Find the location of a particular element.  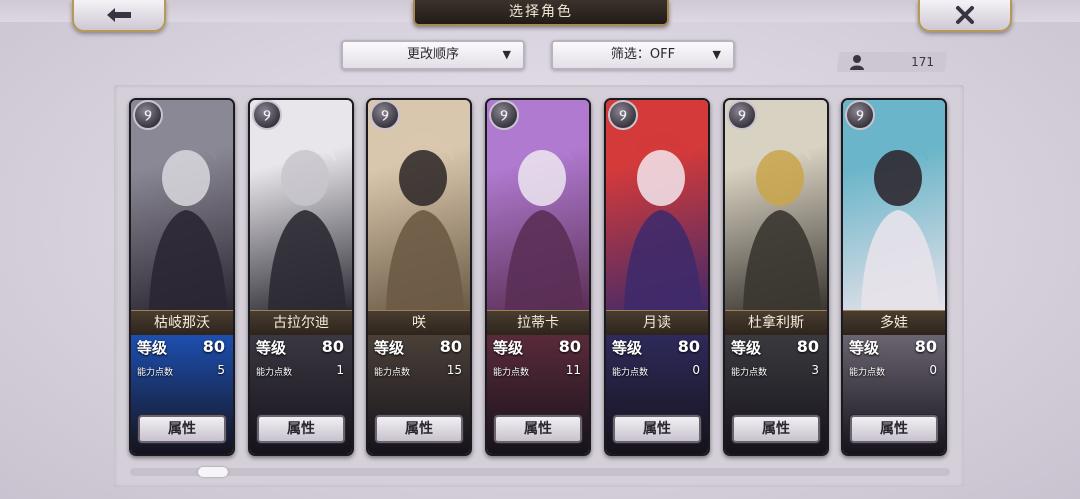

ability-points-value: 11 is located at coordinates (573, 370).